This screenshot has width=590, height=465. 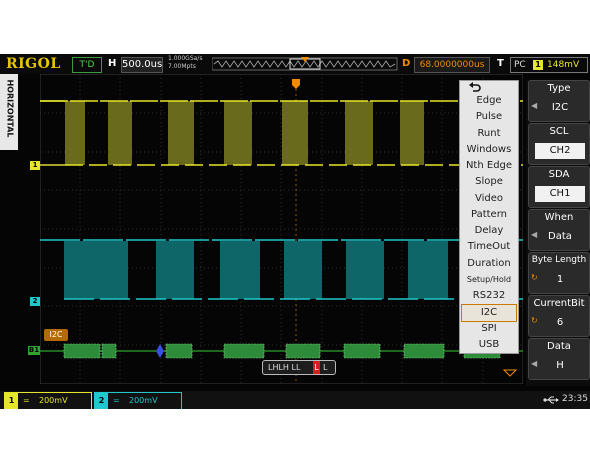 I want to click on memory-depth: 7.00Mpts, so click(x=182, y=66).